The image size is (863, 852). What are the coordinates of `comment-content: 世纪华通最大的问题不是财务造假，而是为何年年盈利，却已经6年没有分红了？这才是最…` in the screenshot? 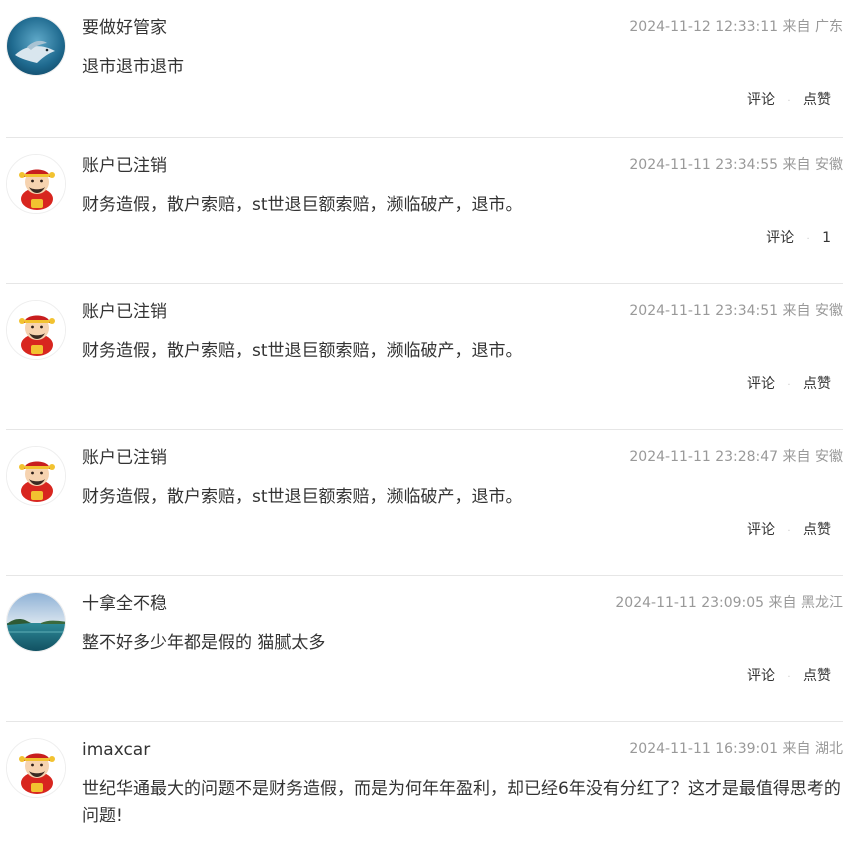 It's located at (461, 802).